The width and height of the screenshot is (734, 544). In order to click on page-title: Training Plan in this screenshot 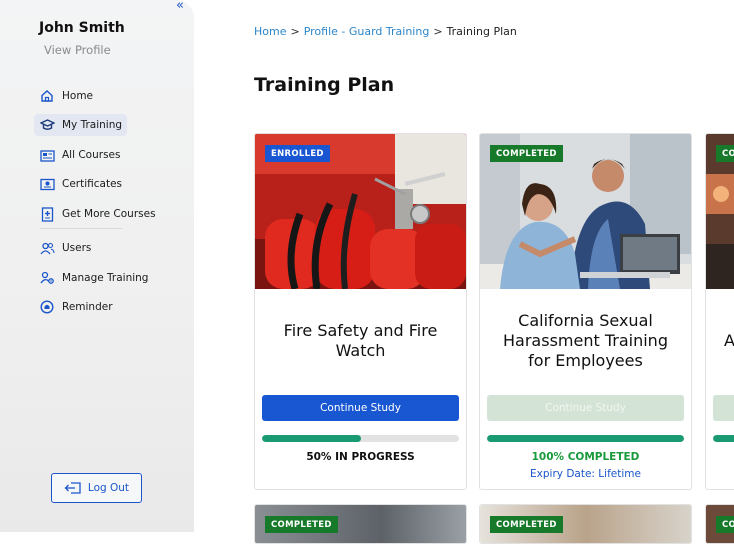, I will do `click(324, 85)`.